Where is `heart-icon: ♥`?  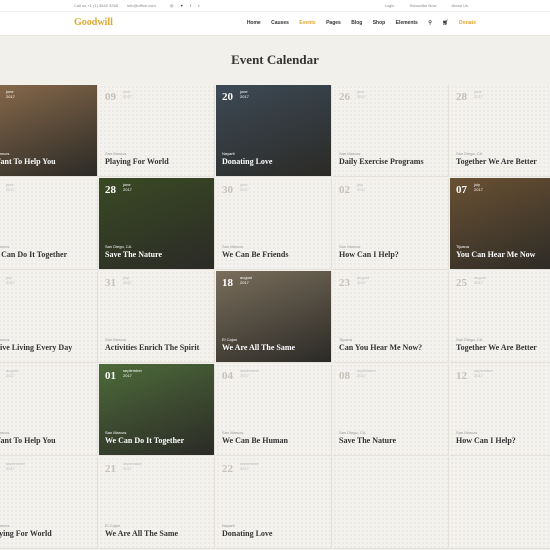
heart-icon: ♥ is located at coordinates (182, 5).